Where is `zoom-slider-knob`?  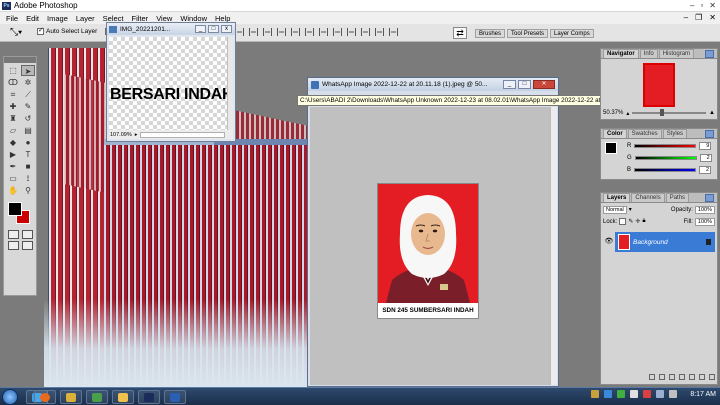 zoom-slider-knob is located at coordinates (662, 112).